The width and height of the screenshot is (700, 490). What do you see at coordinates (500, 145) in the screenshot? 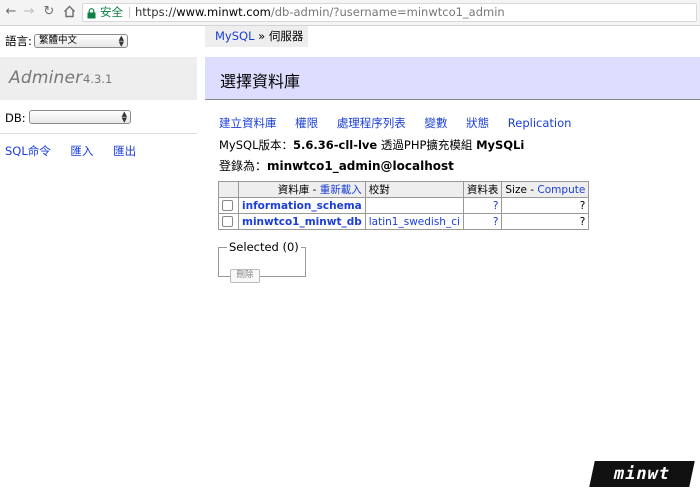
I see `extension-value: MySQLi` at bounding box center [500, 145].